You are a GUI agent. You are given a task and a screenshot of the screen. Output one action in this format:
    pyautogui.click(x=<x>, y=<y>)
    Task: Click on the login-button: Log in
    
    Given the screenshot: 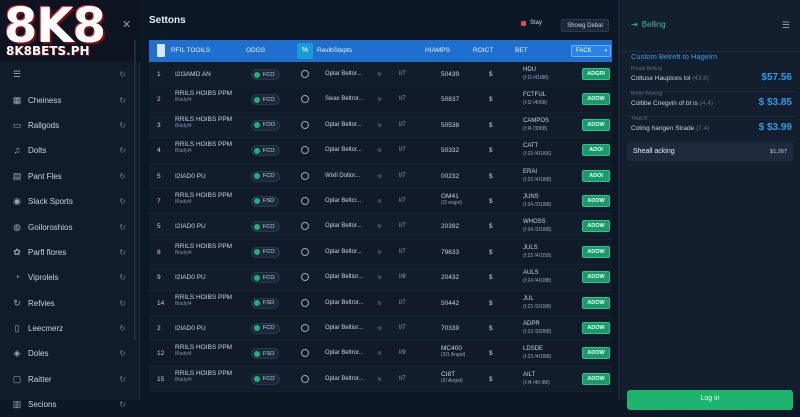 What is the action you would take?
    pyautogui.click(x=710, y=400)
    